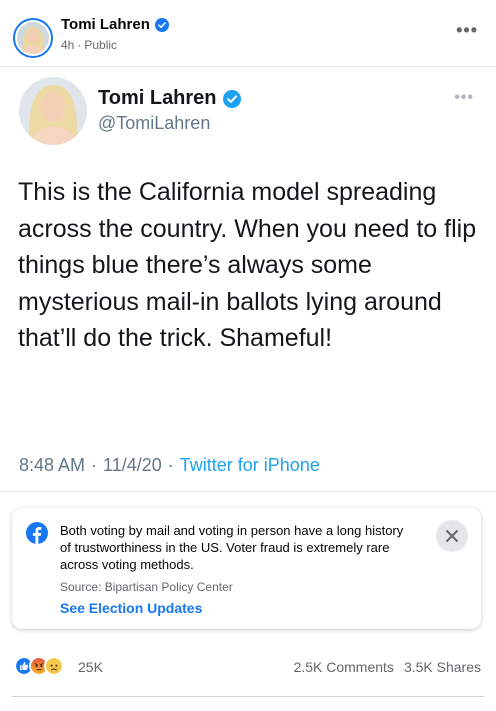 The height and width of the screenshot is (711, 496). What do you see at coordinates (157, 98) in the screenshot?
I see `tweet-author-name: Tomi Lahren` at bounding box center [157, 98].